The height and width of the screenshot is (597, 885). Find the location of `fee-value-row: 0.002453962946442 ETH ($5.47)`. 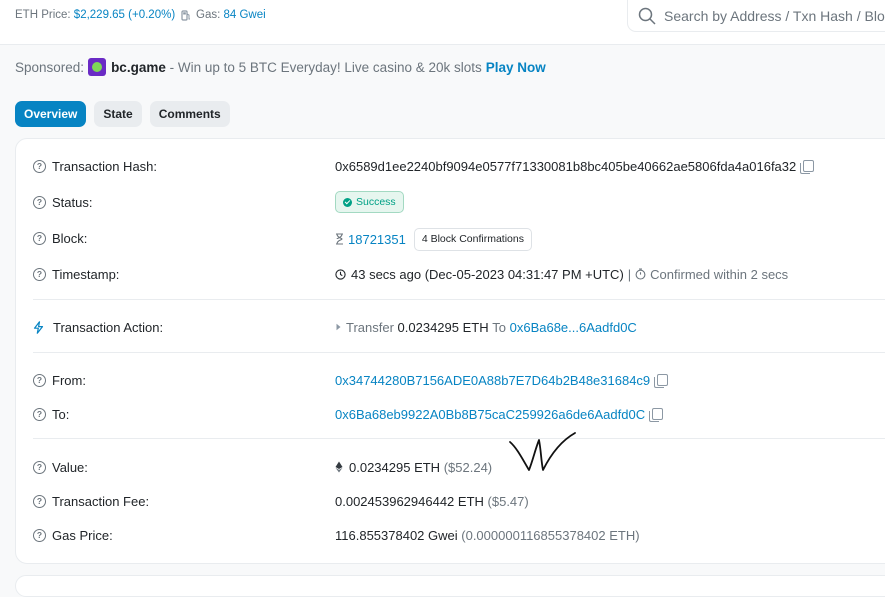

fee-value-row: 0.002453962946442 ETH ($5.47) is located at coordinates (432, 501).